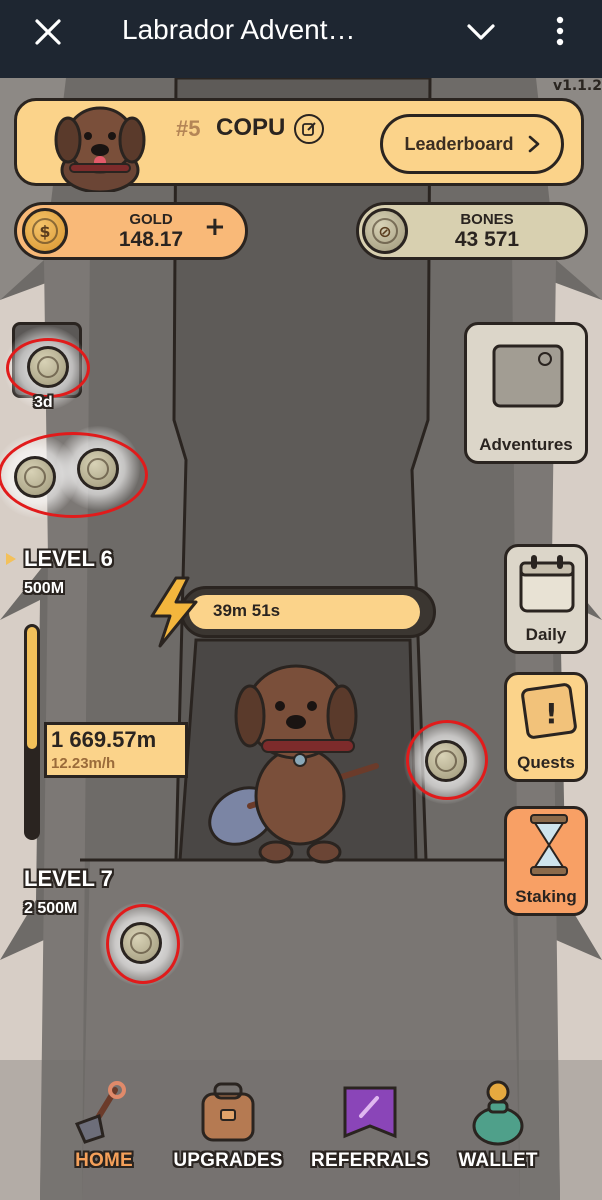 The image size is (602, 1200). Describe the element at coordinates (528, 376) in the screenshot. I see `map-icon` at that location.